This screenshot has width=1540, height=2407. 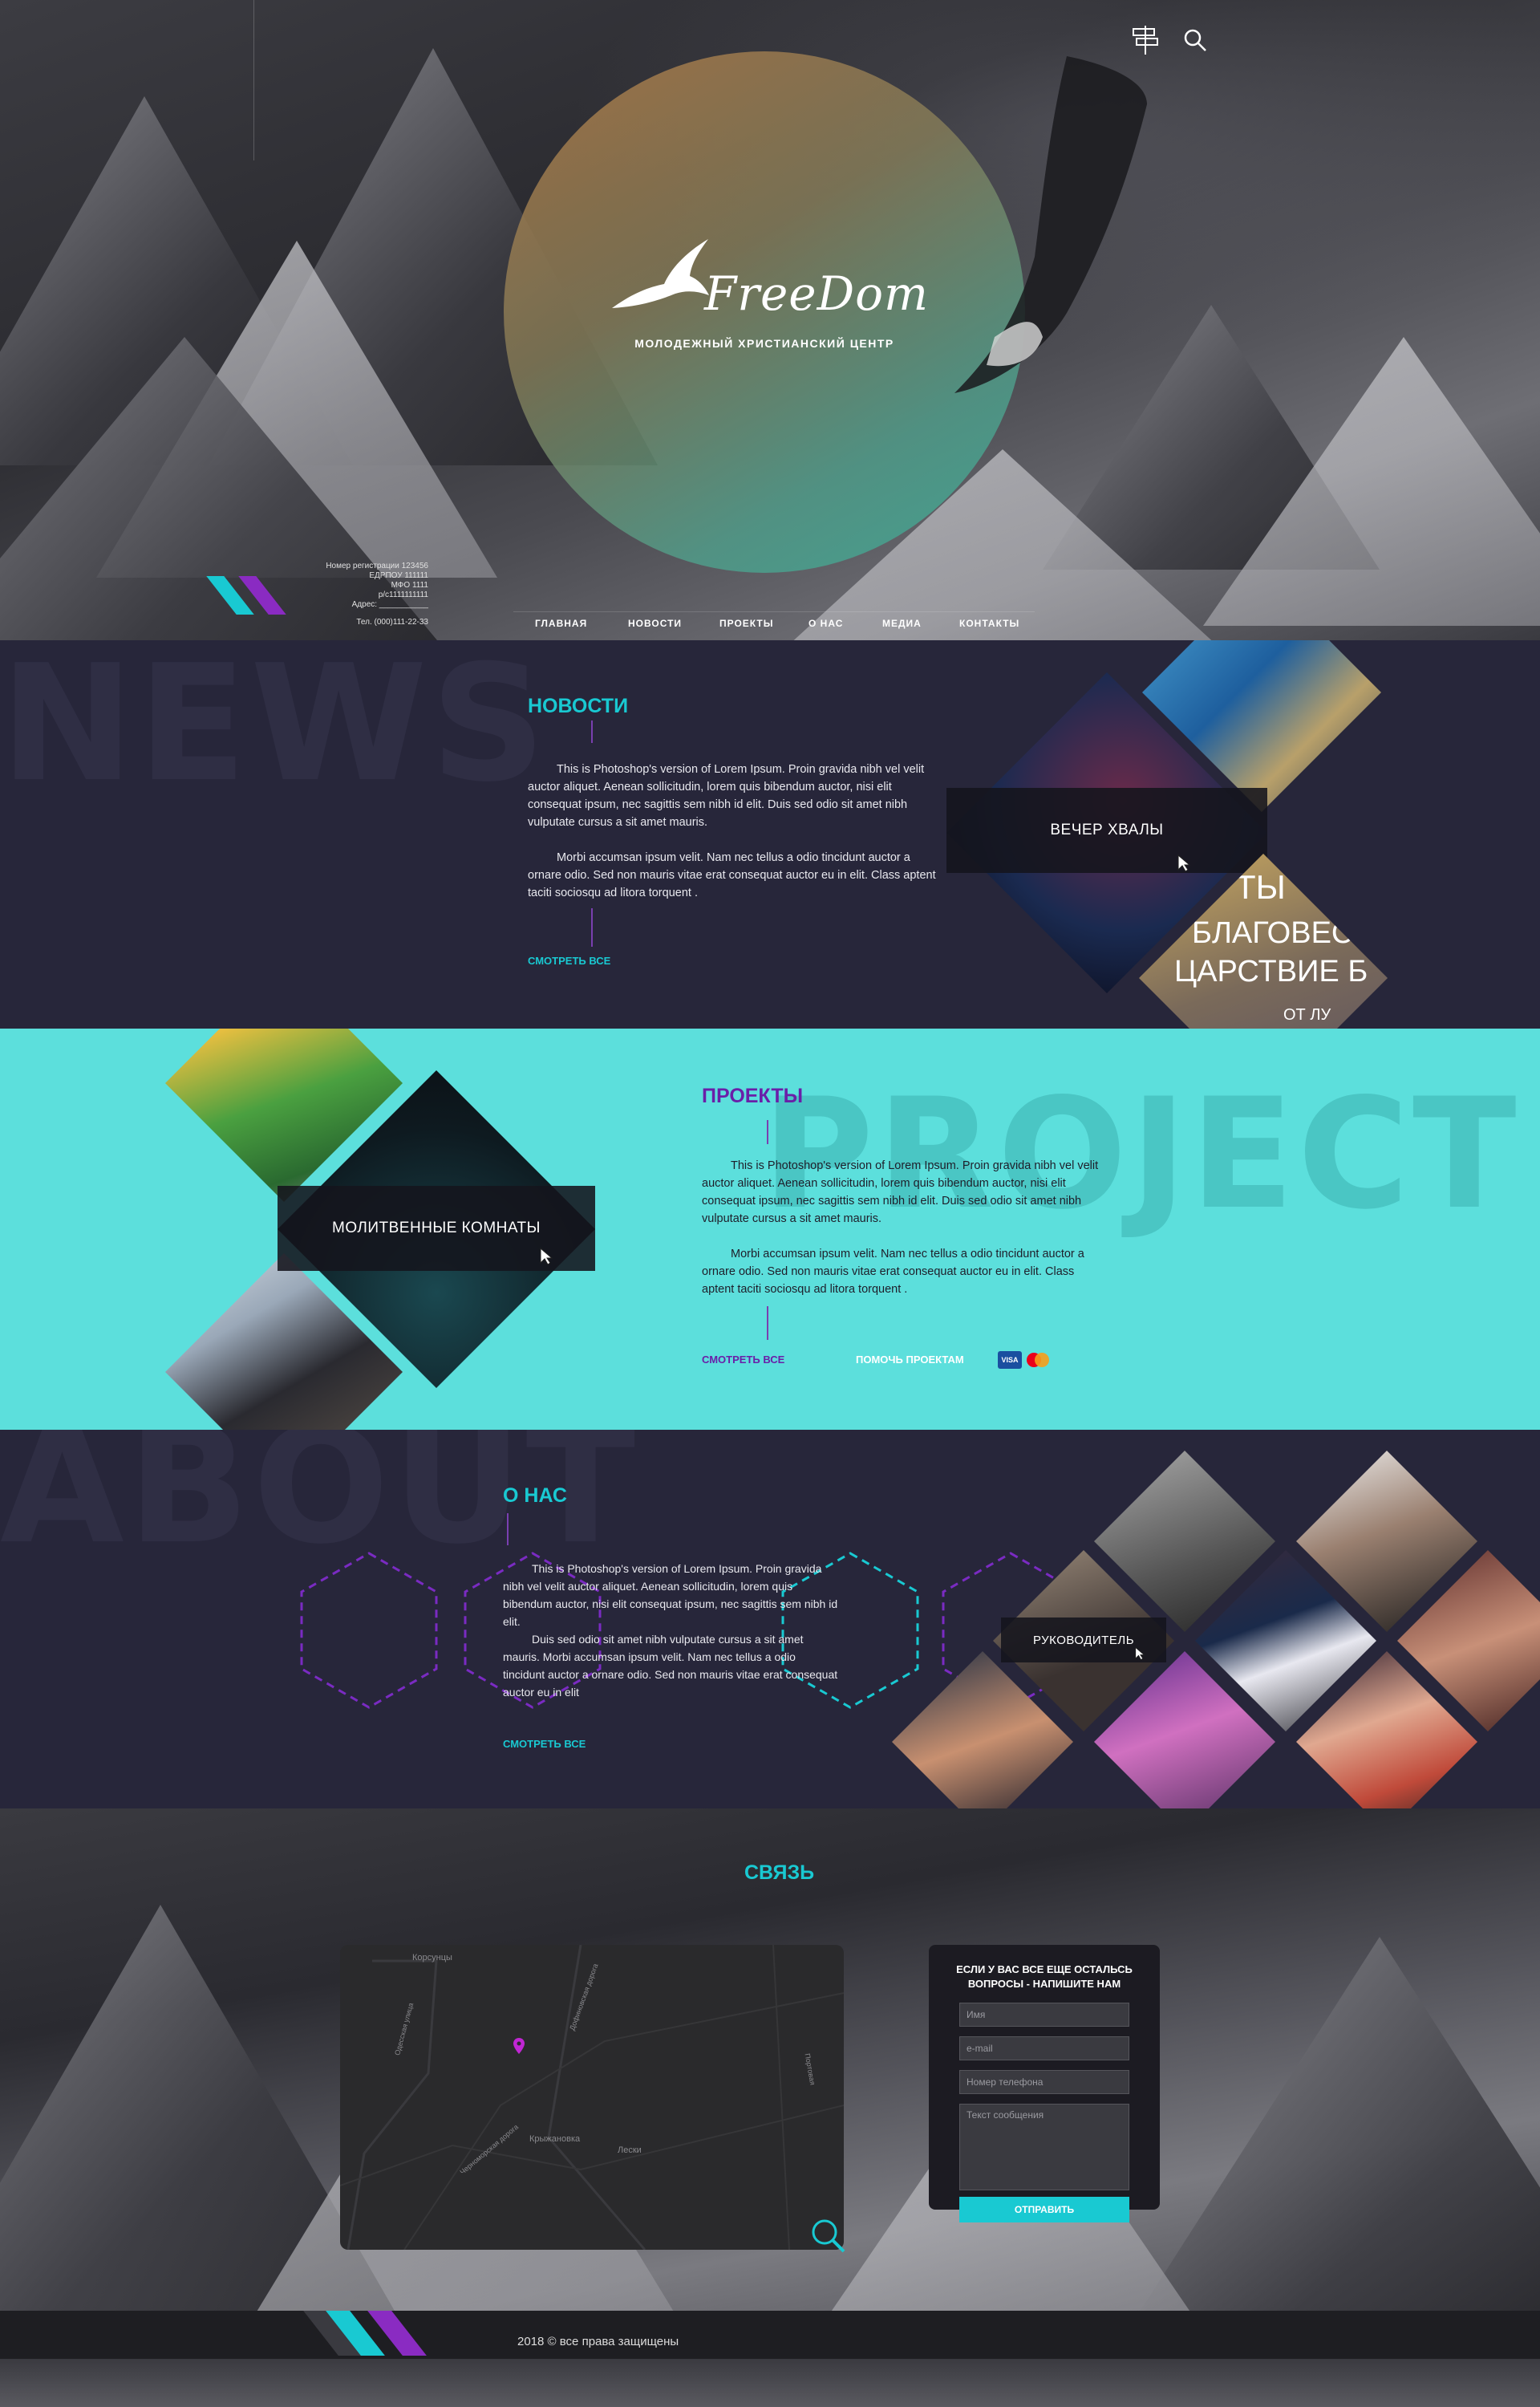 I want to click on map-search-icon, so click(x=828, y=2236).